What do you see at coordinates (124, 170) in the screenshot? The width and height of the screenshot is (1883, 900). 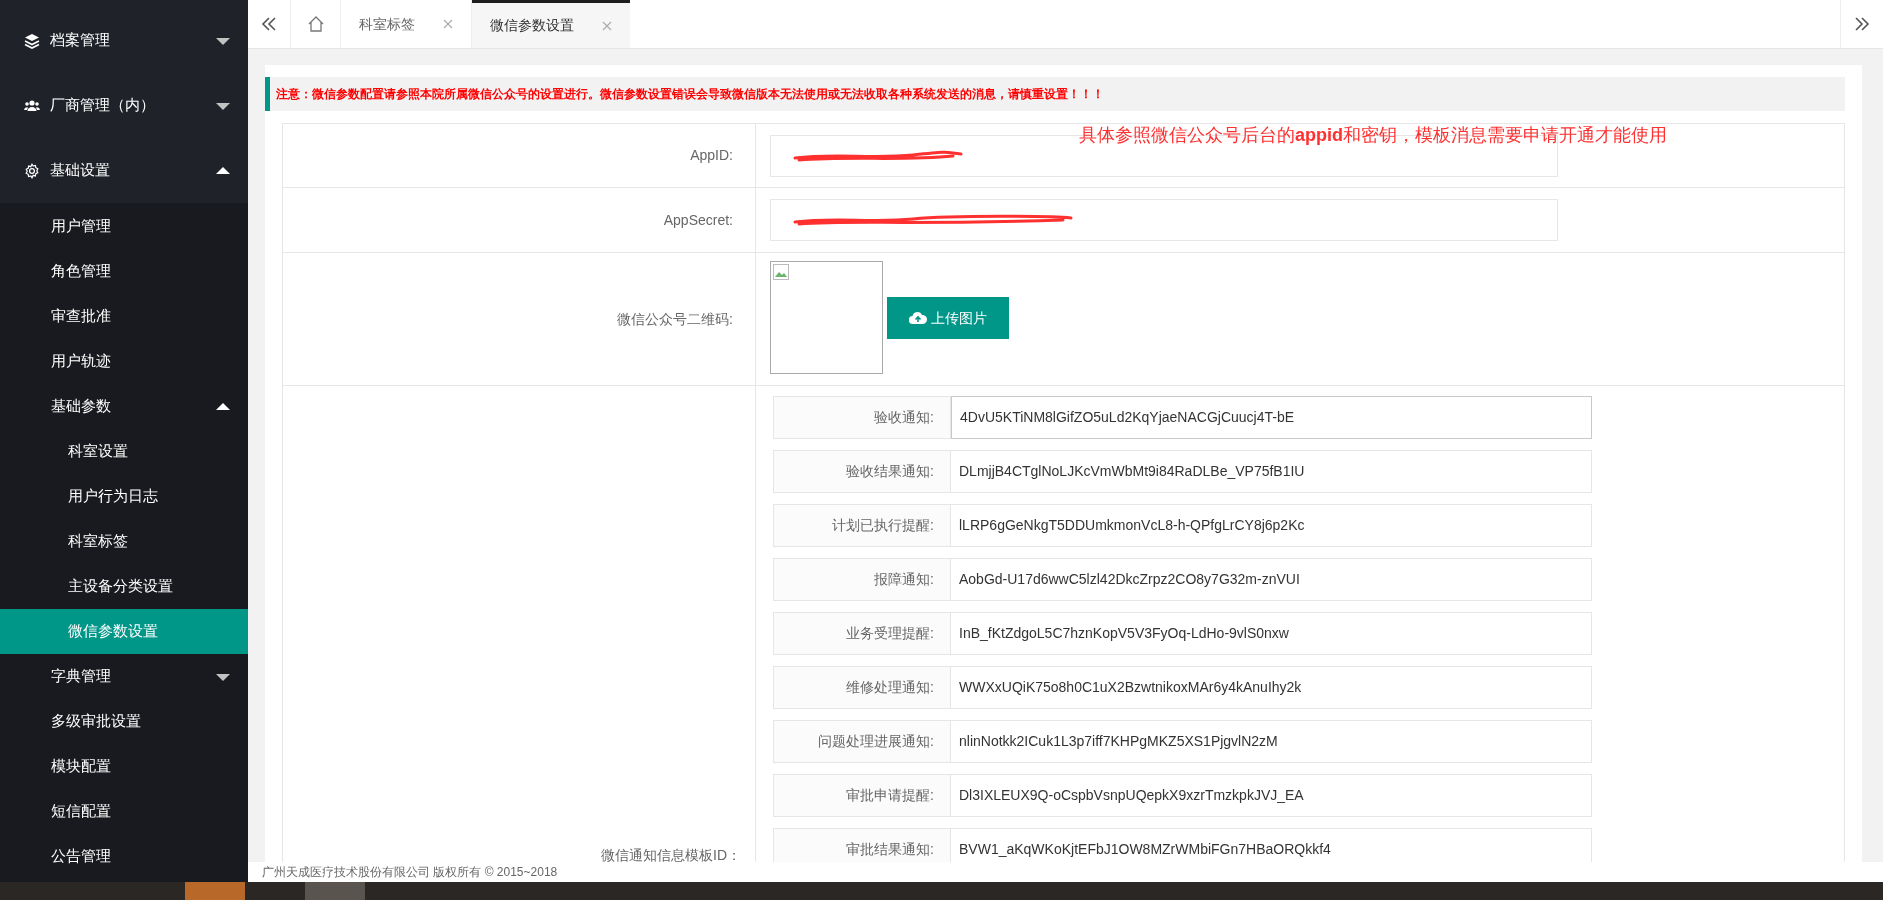 I see `sidebar-item: 基础设置` at bounding box center [124, 170].